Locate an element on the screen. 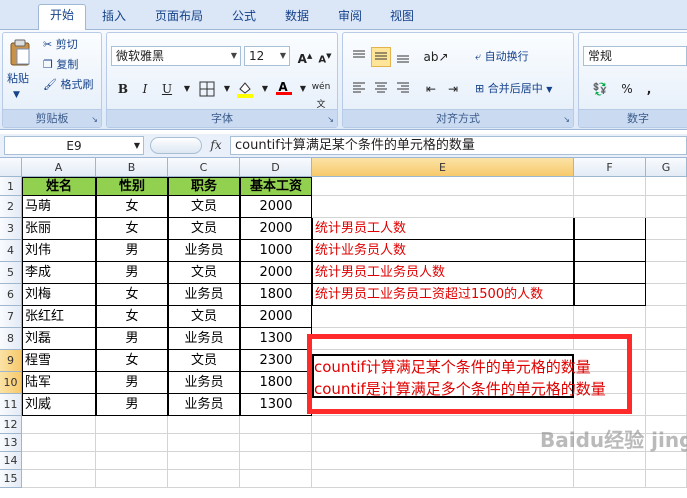 The height and width of the screenshot is (498, 687). font-color-icon: A is located at coordinates (283, 87).